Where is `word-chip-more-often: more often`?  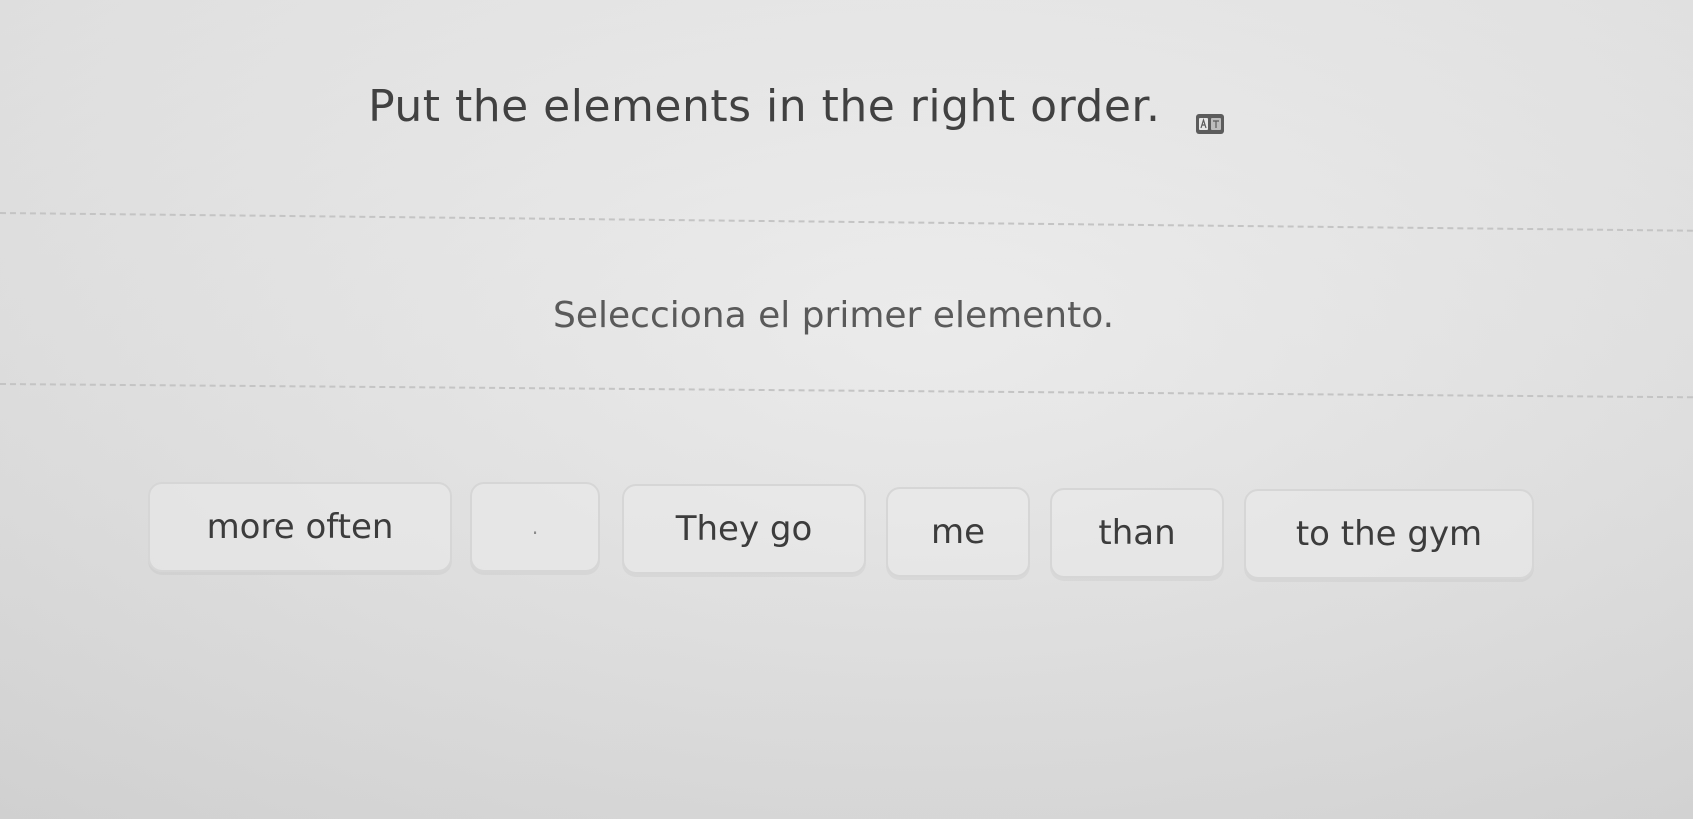 word-chip-more-often: more often is located at coordinates (300, 527).